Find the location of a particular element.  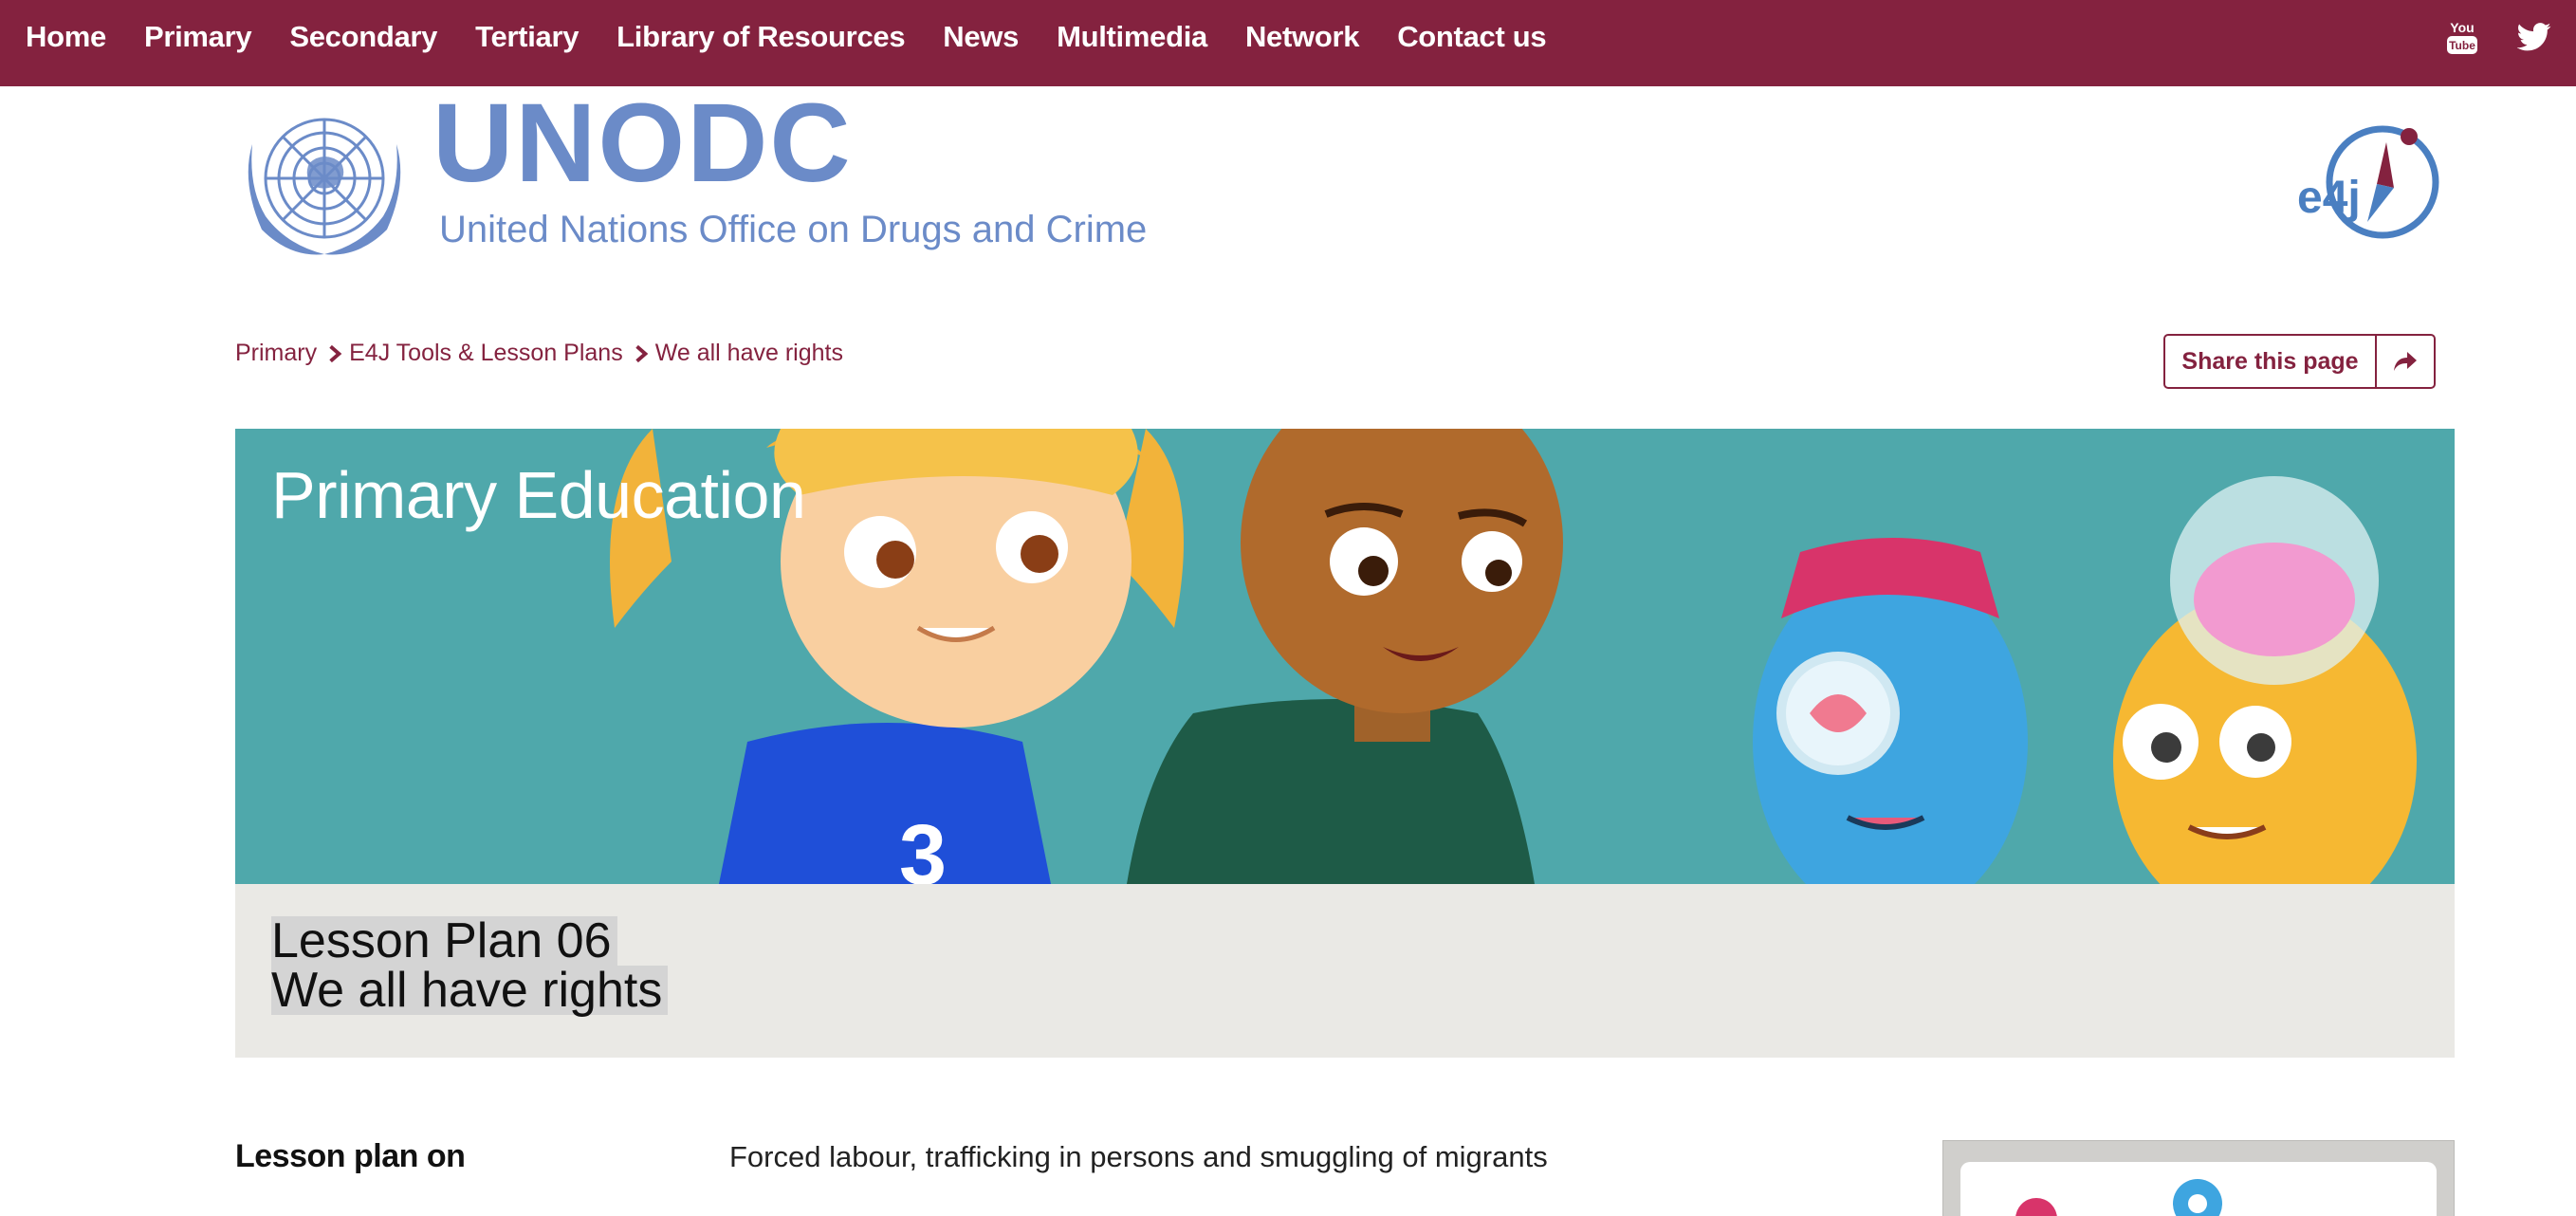

svg-text: Tube is located at coordinates (2462, 46).